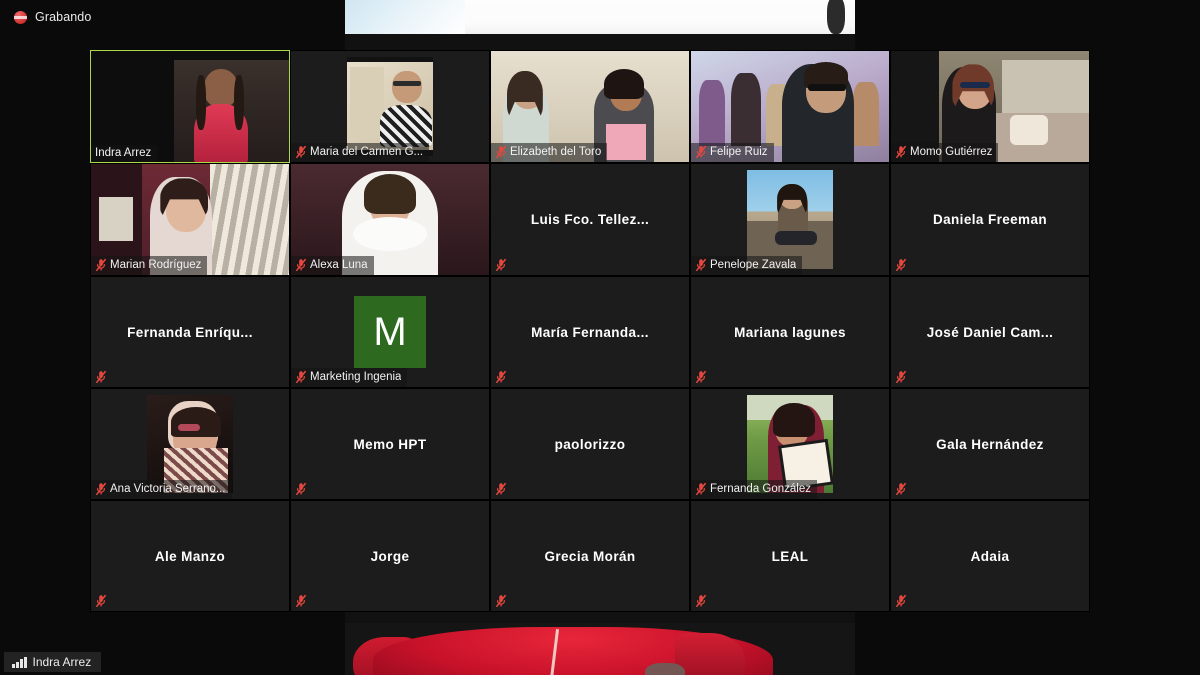 Image resolution: width=1200 pixels, height=675 pixels. What do you see at coordinates (739, 152) in the screenshot?
I see `participant-name-footer: Felipe Ruiz` at bounding box center [739, 152].